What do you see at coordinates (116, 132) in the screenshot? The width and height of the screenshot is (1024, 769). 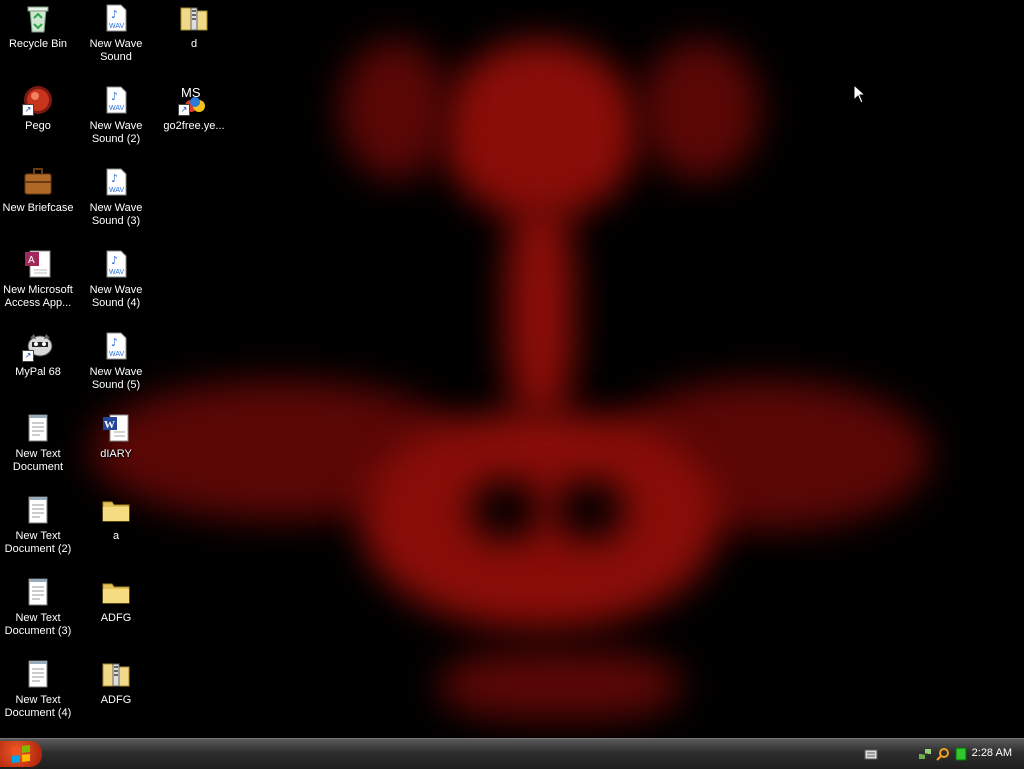 I see `icon-label: New Wave Sound (2)` at bounding box center [116, 132].